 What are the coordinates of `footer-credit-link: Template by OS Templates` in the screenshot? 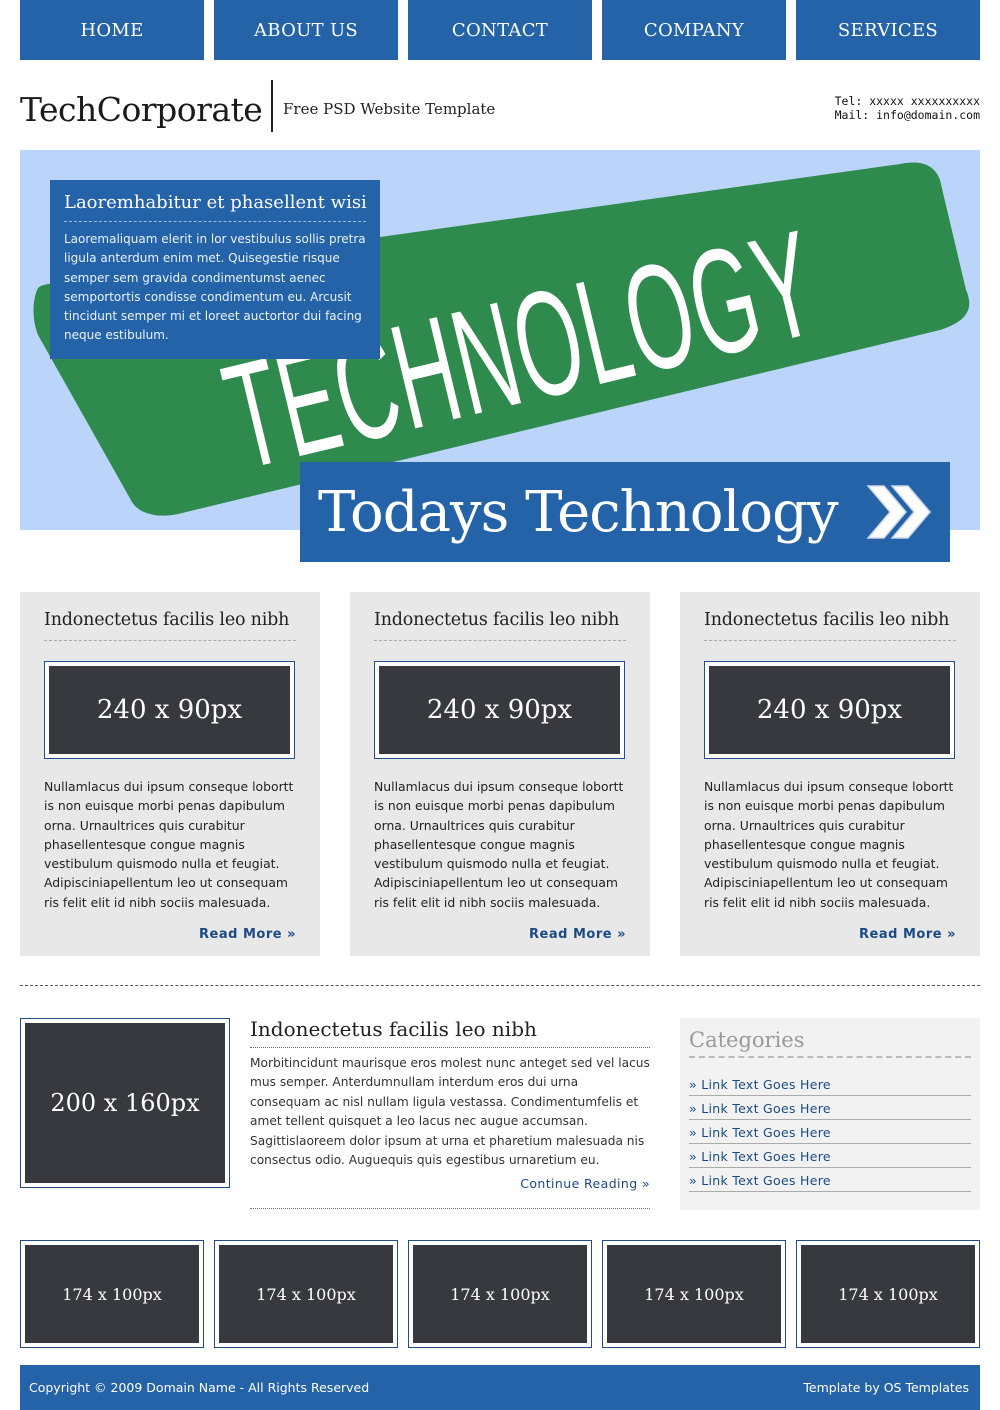 It's located at (886, 1387).